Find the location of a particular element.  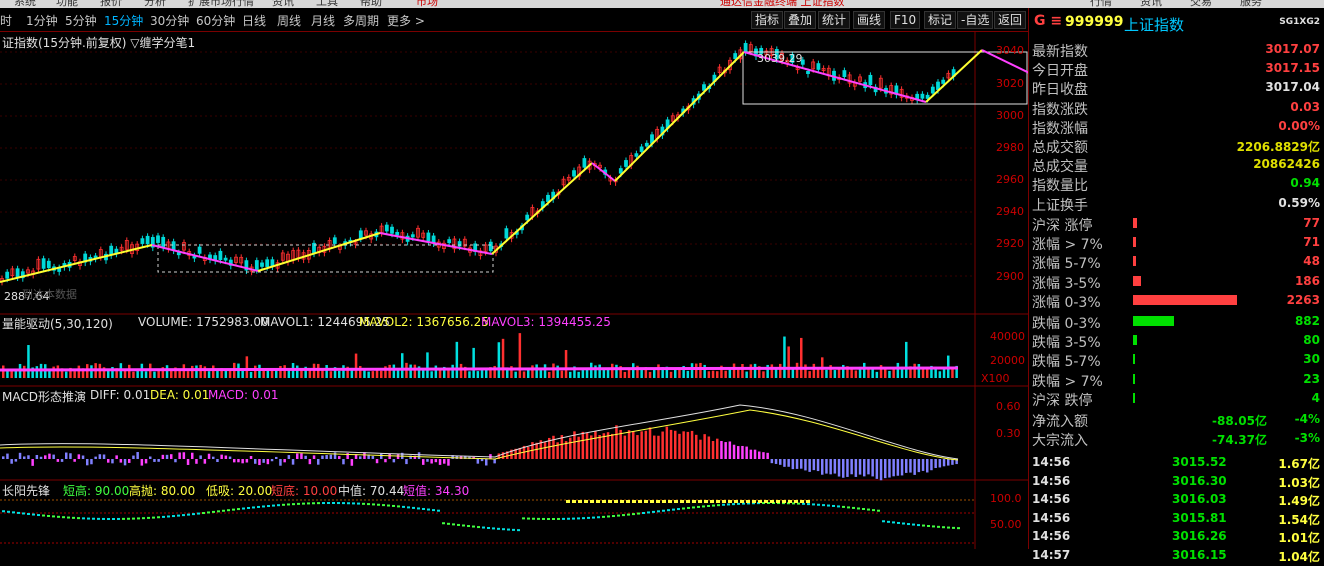

flow-row: 净流入额 -88.05亿 -4% is located at coordinates (1177, 420).